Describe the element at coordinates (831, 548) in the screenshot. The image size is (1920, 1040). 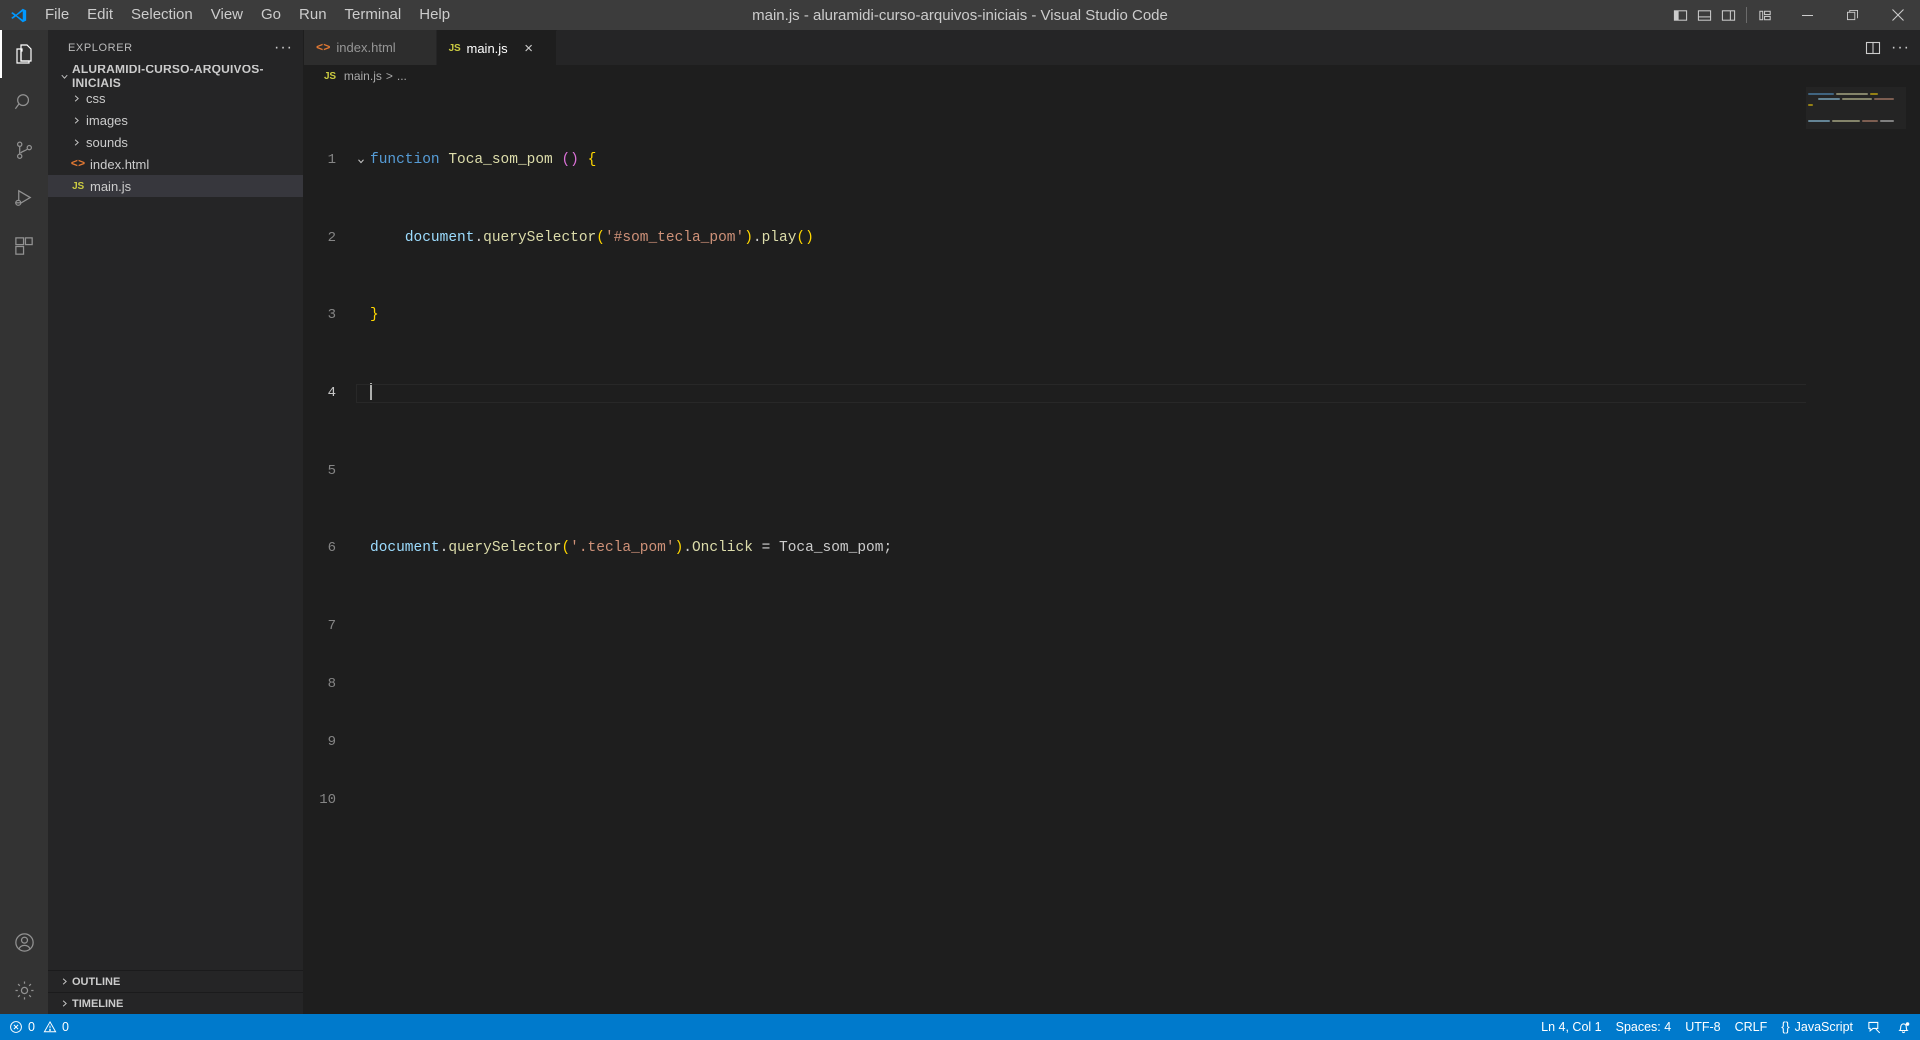
I see `token-identifier: Toca_som_pom` at that location.